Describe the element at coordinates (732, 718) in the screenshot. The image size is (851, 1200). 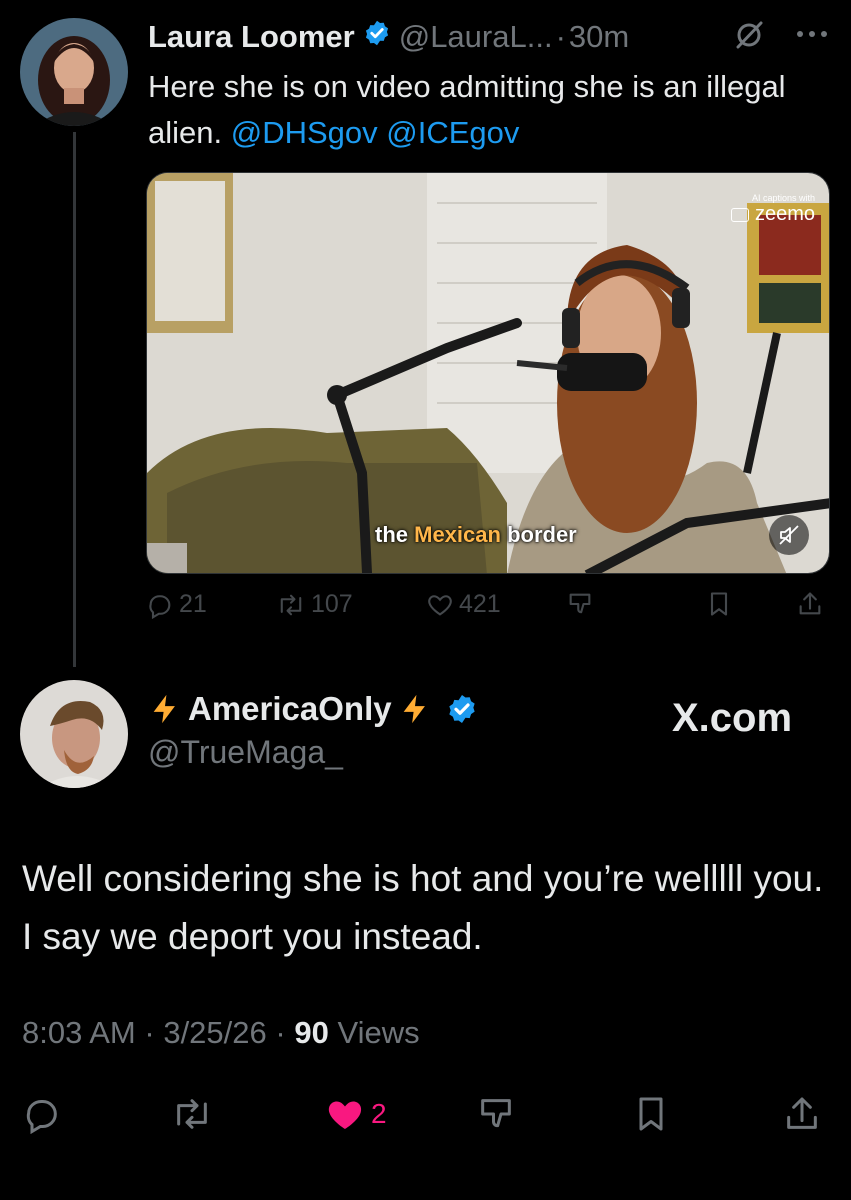
I see `xcom-brand: X.com` at that location.